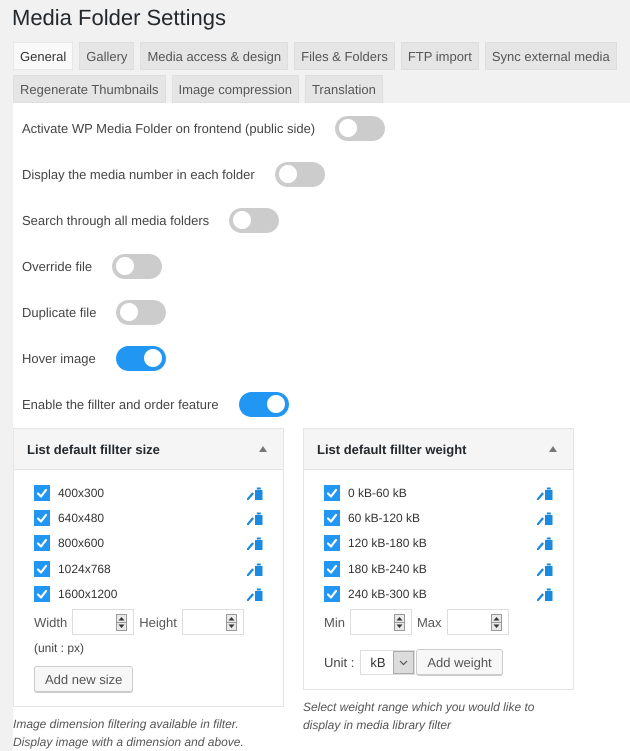  Describe the element at coordinates (89, 89) in the screenshot. I see `tab: Regenerate Thumbnails` at that location.